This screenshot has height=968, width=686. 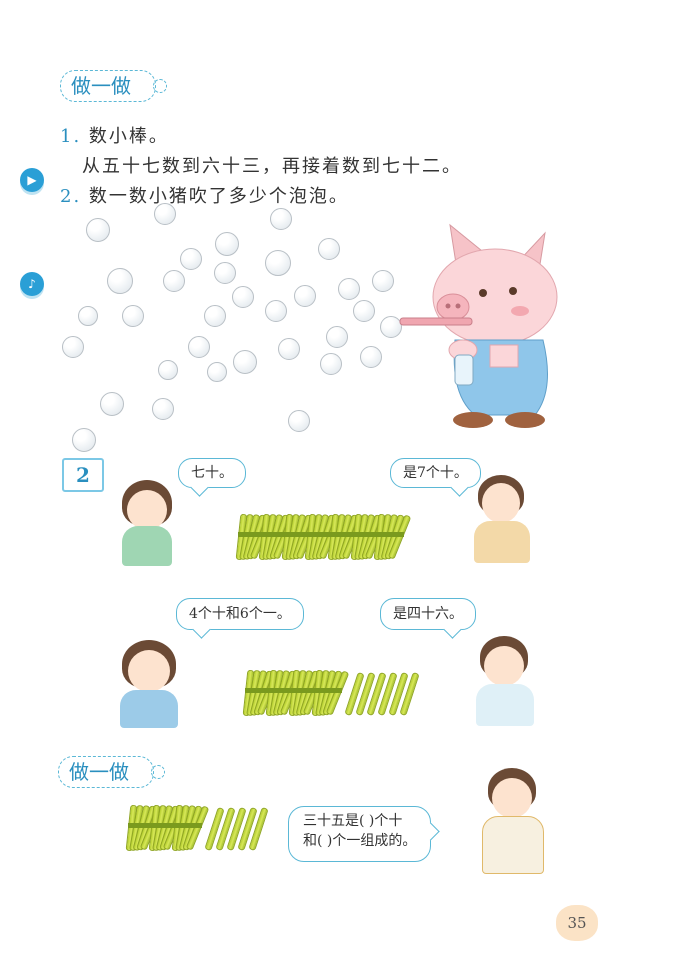 I want to click on section-title-practice: 做一做, so click(x=113, y=86).